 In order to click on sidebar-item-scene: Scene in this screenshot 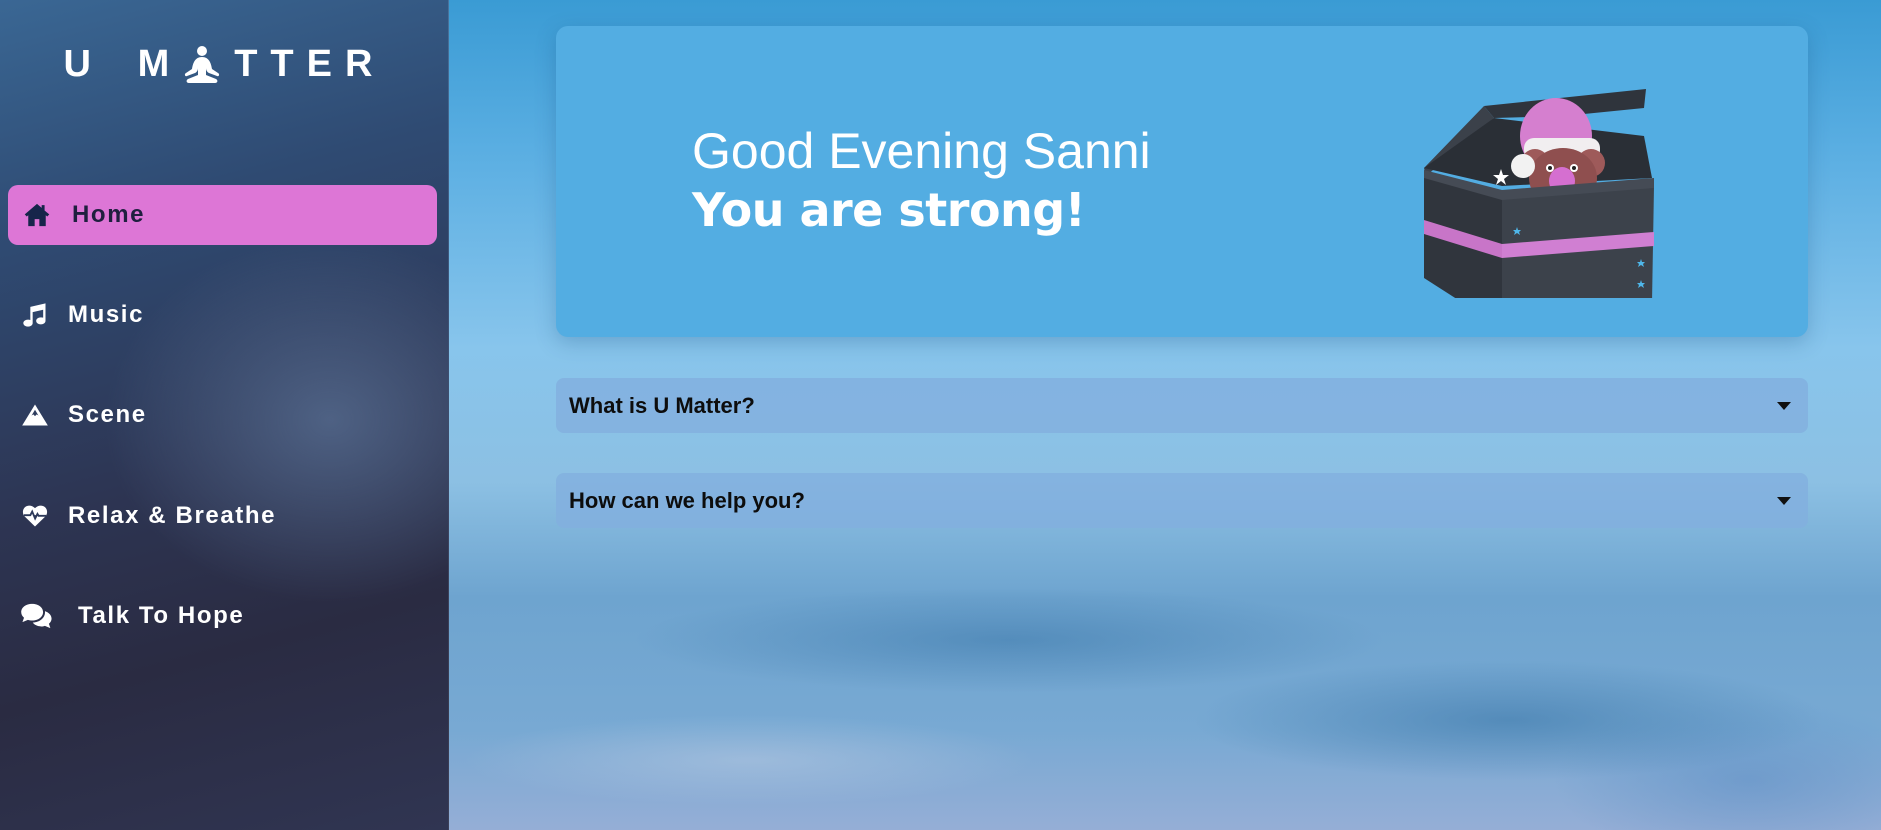, I will do `click(222, 415)`.